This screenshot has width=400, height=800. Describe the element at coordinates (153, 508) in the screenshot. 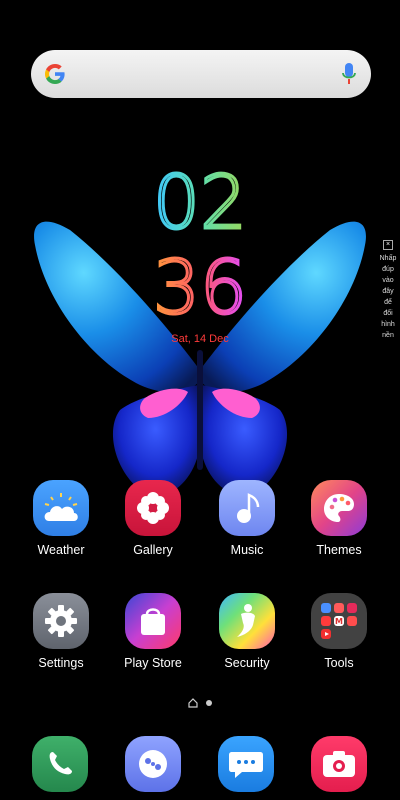

I see `gallery-icon` at that location.